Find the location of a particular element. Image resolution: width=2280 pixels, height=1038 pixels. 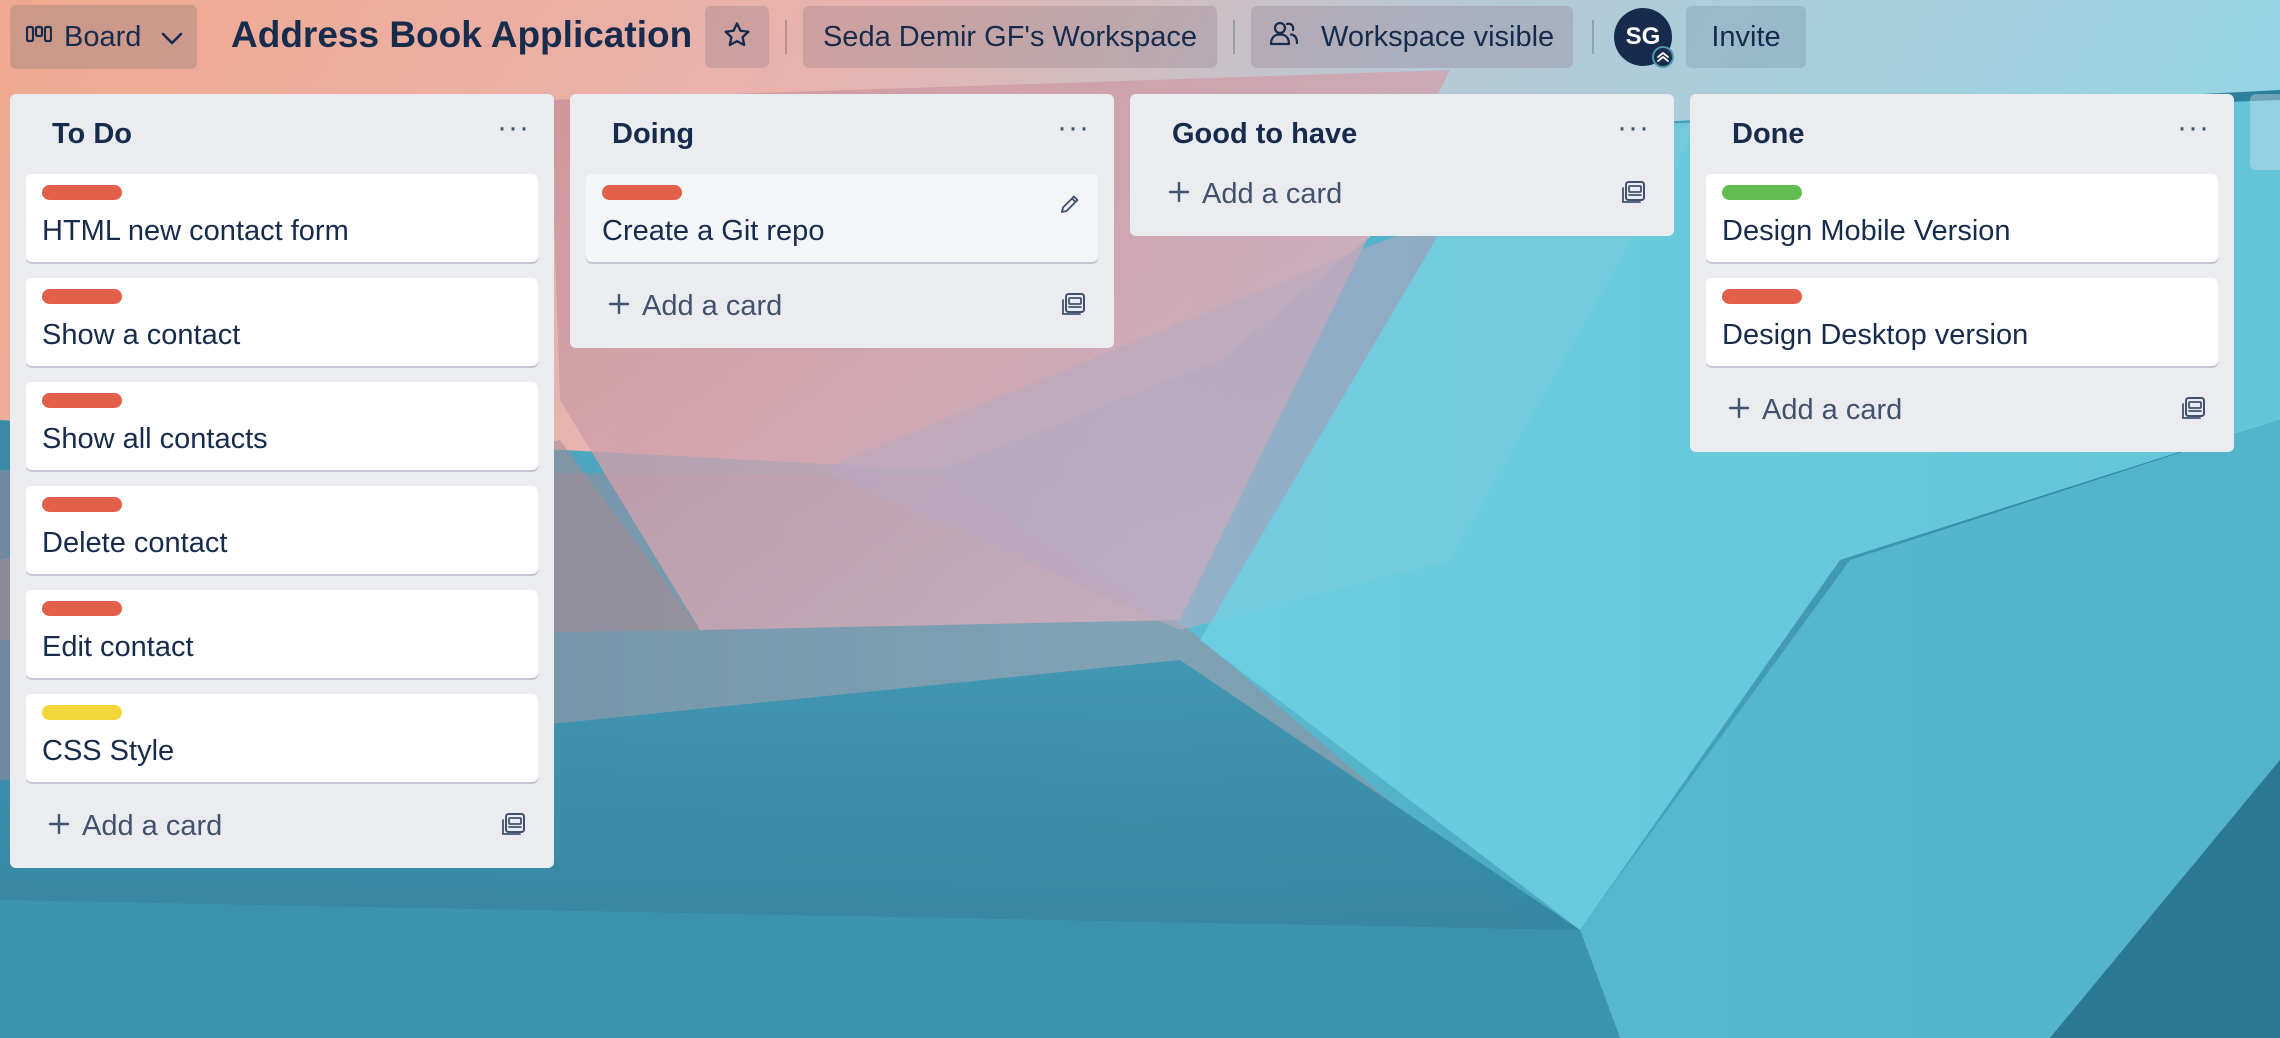

star-board-button is located at coordinates (737, 37).